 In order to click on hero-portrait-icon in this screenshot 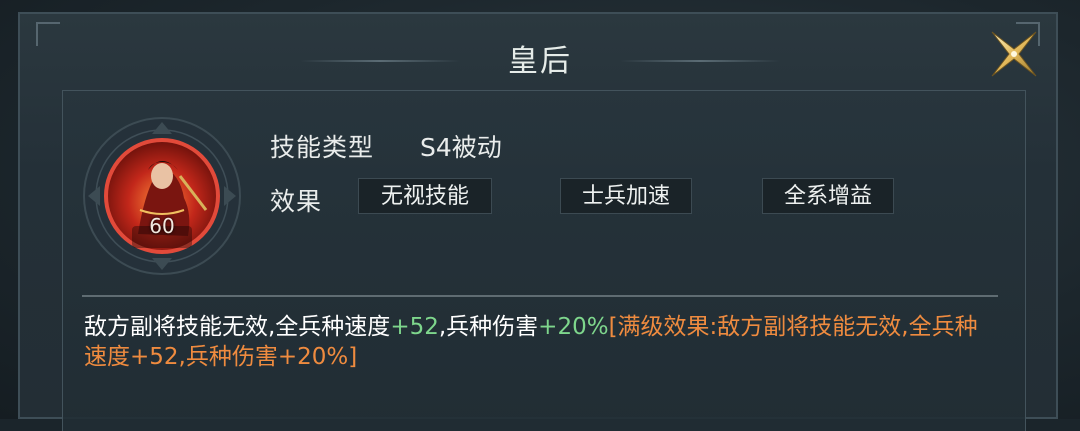, I will do `click(162, 196)`.